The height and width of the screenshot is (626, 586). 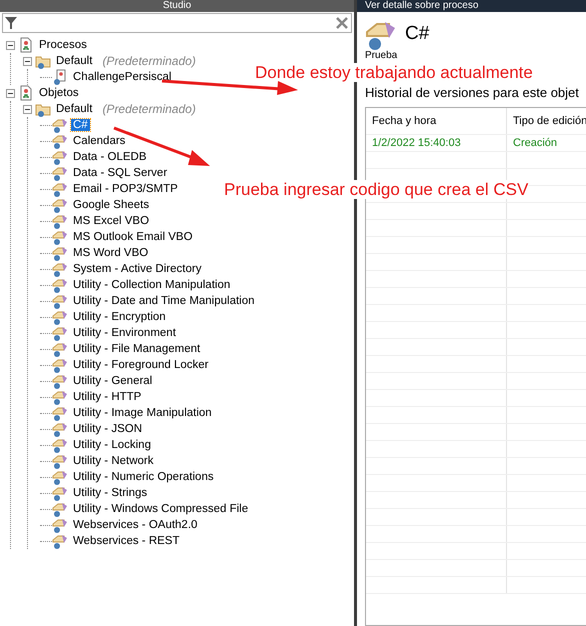 What do you see at coordinates (63, 45) in the screenshot?
I see `tree-item: Procesos` at bounding box center [63, 45].